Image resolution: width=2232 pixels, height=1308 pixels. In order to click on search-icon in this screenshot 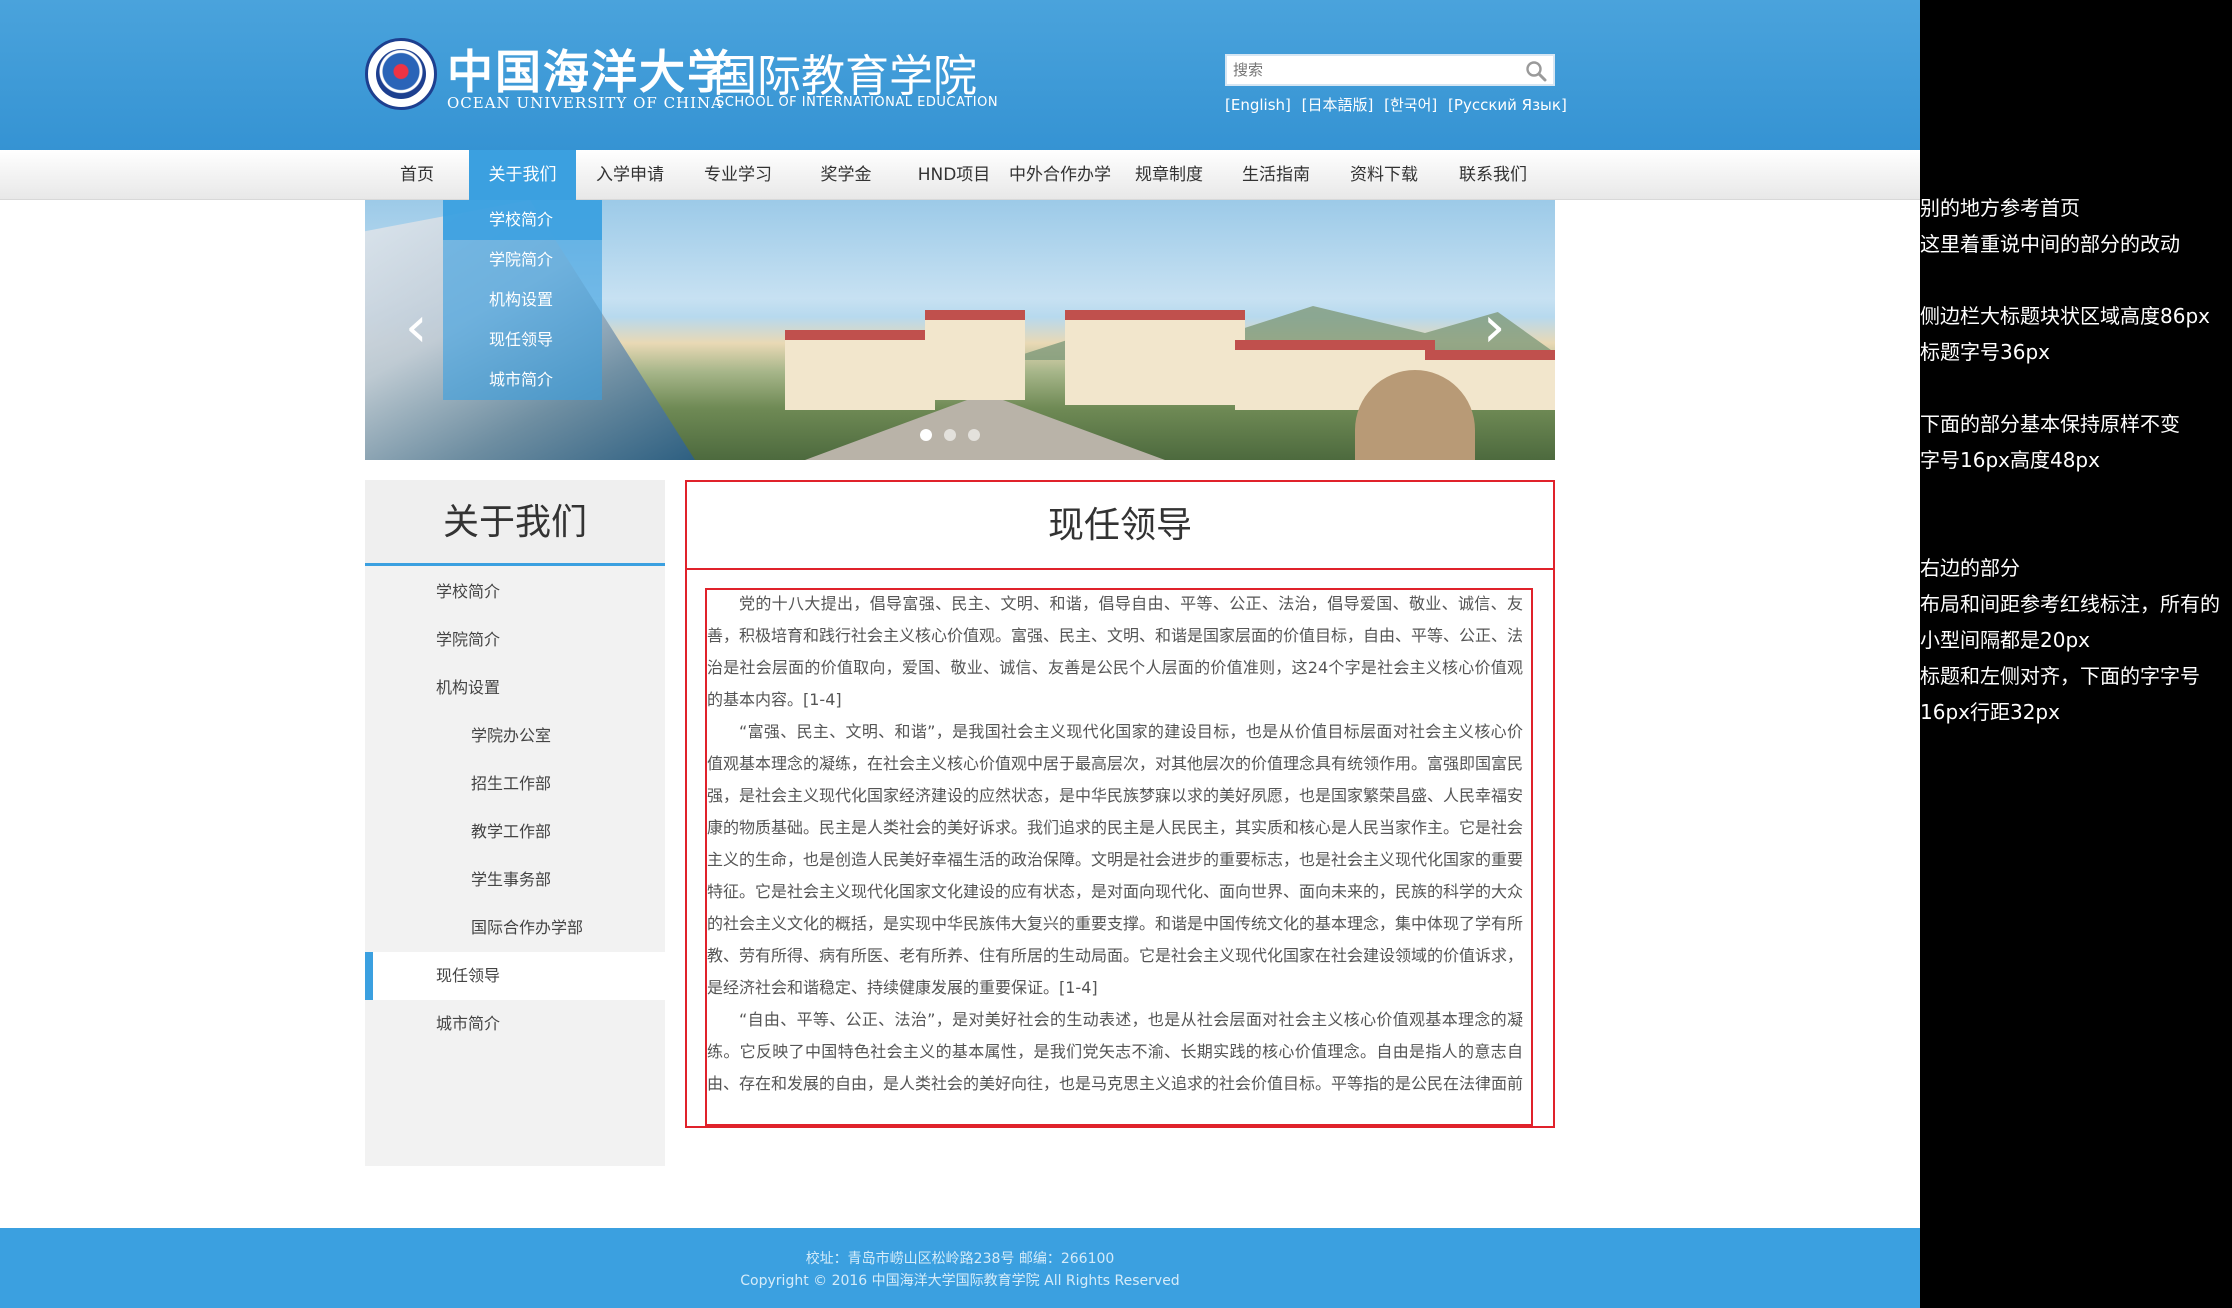, I will do `click(1536, 71)`.